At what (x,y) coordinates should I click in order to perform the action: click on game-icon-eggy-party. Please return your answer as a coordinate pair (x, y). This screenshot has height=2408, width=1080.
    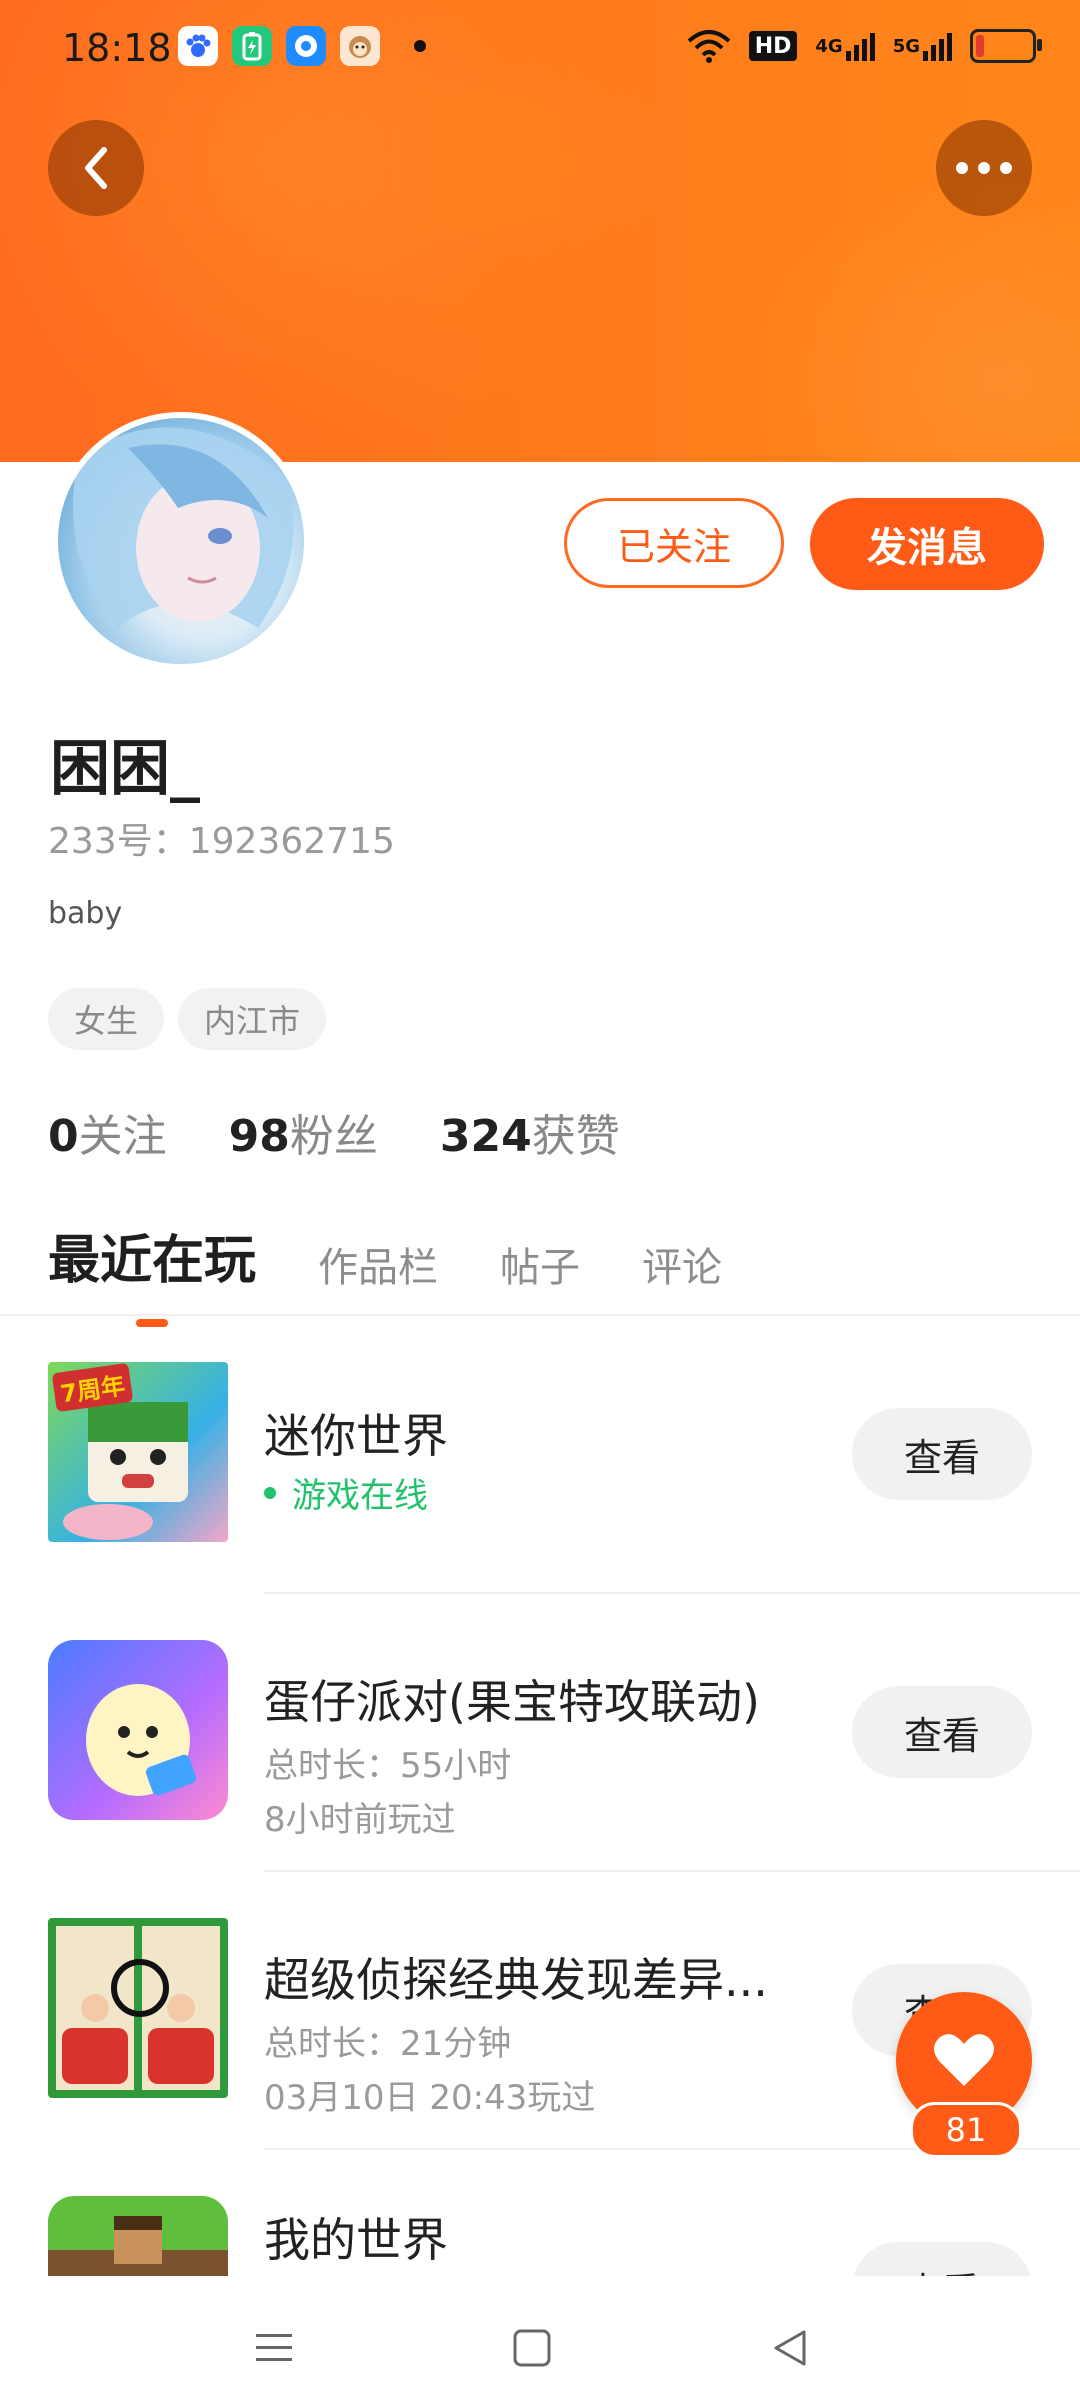
    Looking at the image, I should click on (138, 1730).